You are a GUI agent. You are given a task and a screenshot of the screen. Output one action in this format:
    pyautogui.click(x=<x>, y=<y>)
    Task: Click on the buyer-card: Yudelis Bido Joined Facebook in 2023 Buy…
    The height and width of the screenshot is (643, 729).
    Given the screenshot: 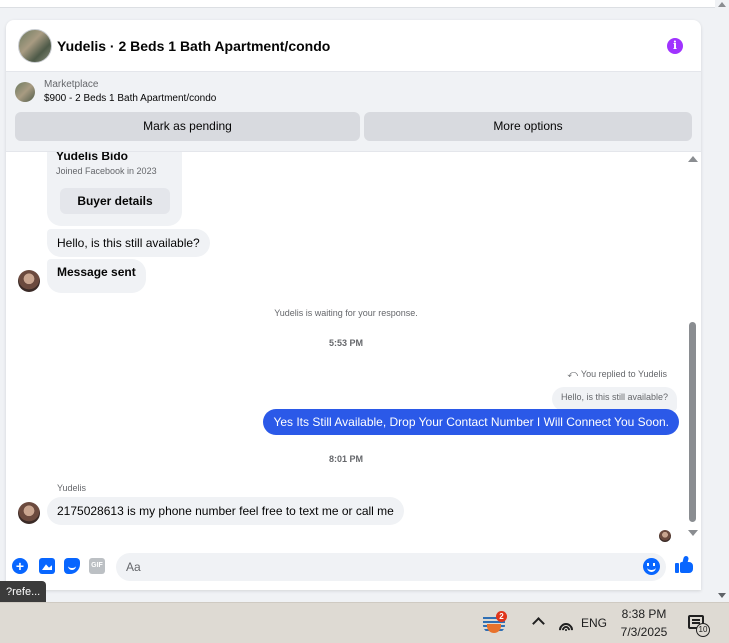 What is the action you would take?
    pyautogui.click(x=114, y=189)
    